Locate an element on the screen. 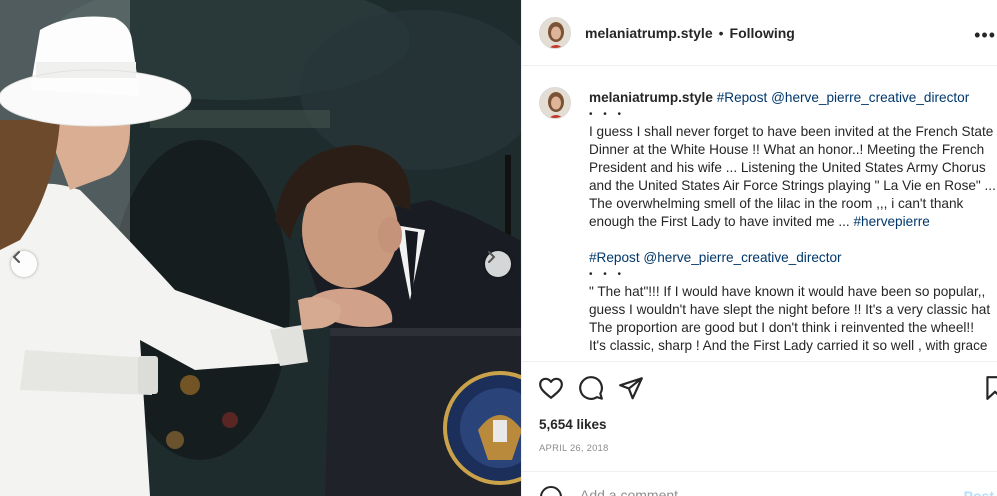 This screenshot has width=997, height=496. caption-gap is located at coordinates (793, 240).